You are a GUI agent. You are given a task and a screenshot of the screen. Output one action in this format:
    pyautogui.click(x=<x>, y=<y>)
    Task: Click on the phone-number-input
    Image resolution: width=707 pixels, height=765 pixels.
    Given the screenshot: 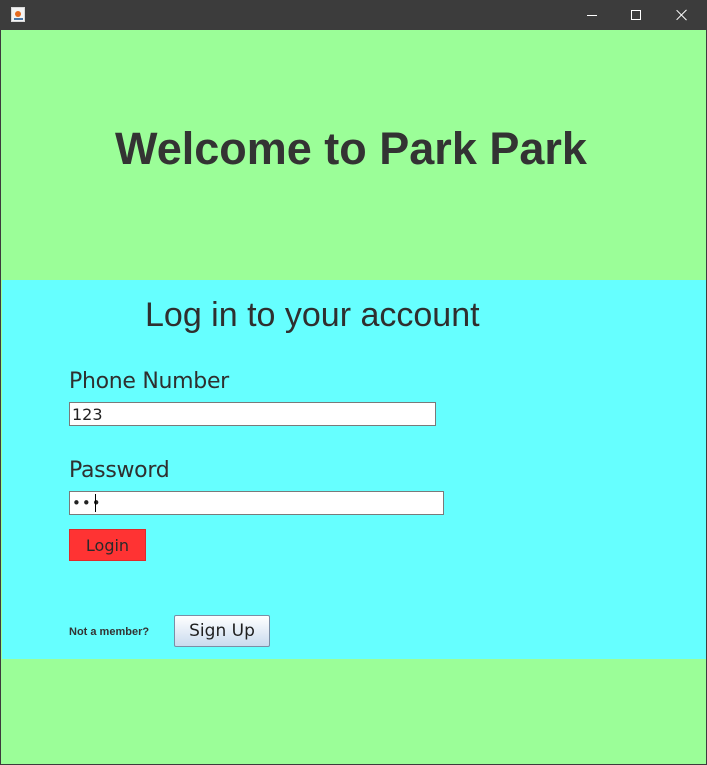 What is the action you would take?
    pyautogui.click(x=252, y=414)
    